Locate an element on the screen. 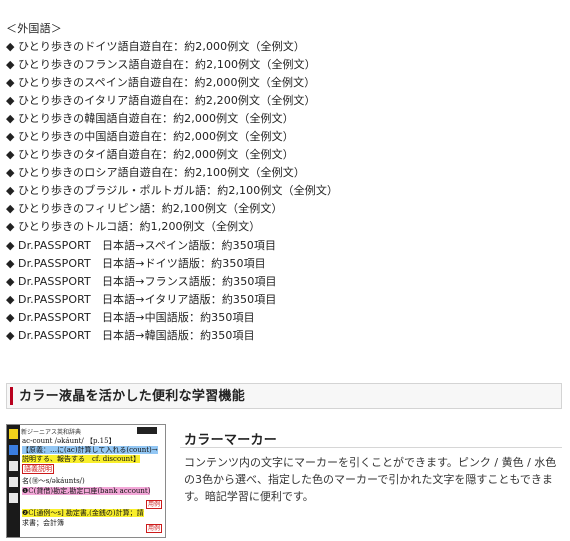 The width and height of the screenshot is (570, 541). list-item: ◆ ひとり歩きの中国語自遊自在：約2,000例文（全例文） is located at coordinates (172, 137).